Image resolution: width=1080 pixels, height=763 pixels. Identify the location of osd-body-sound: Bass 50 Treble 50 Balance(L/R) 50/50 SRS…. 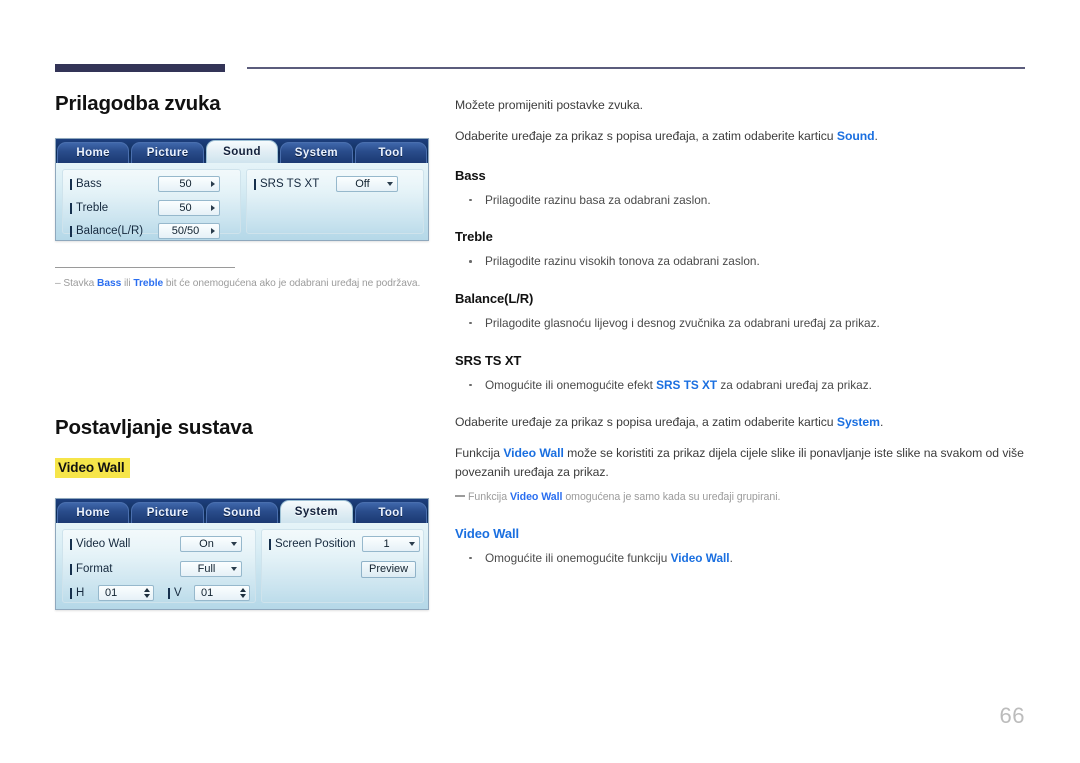
(242, 201).